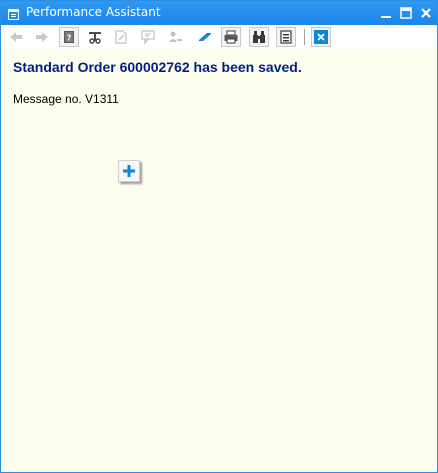  I want to click on document-list-icon, so click(286, 37).